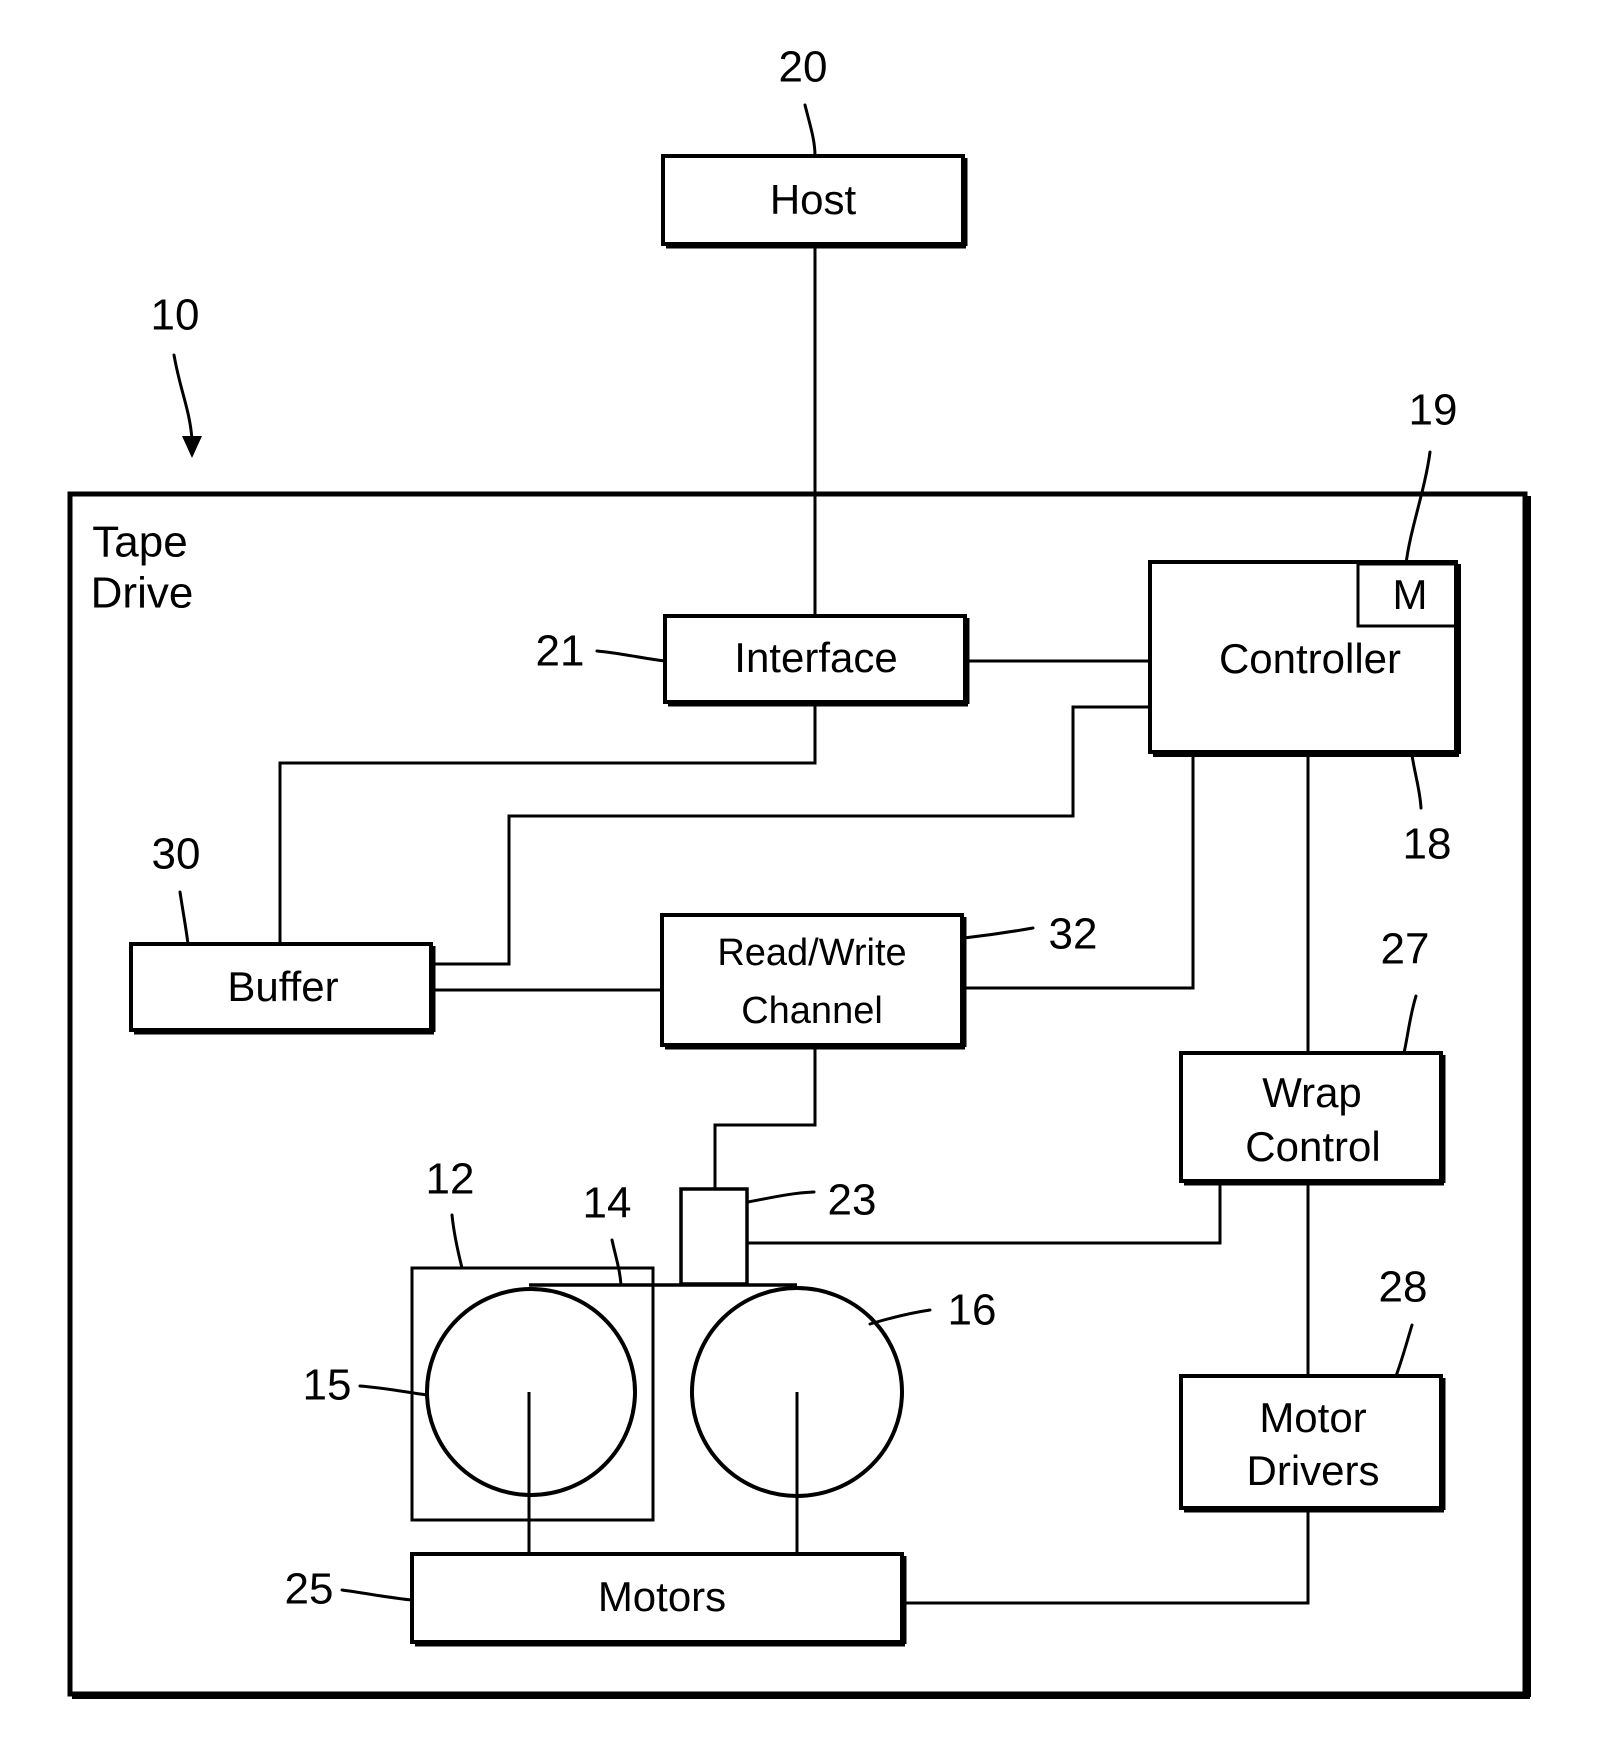 Image resolution: width=1597 pixels, height=1763 pixels. Describe the element at coordinates (1403, 1287) in the screenshot. I see `ref-motor-drivers: 28` at that location.